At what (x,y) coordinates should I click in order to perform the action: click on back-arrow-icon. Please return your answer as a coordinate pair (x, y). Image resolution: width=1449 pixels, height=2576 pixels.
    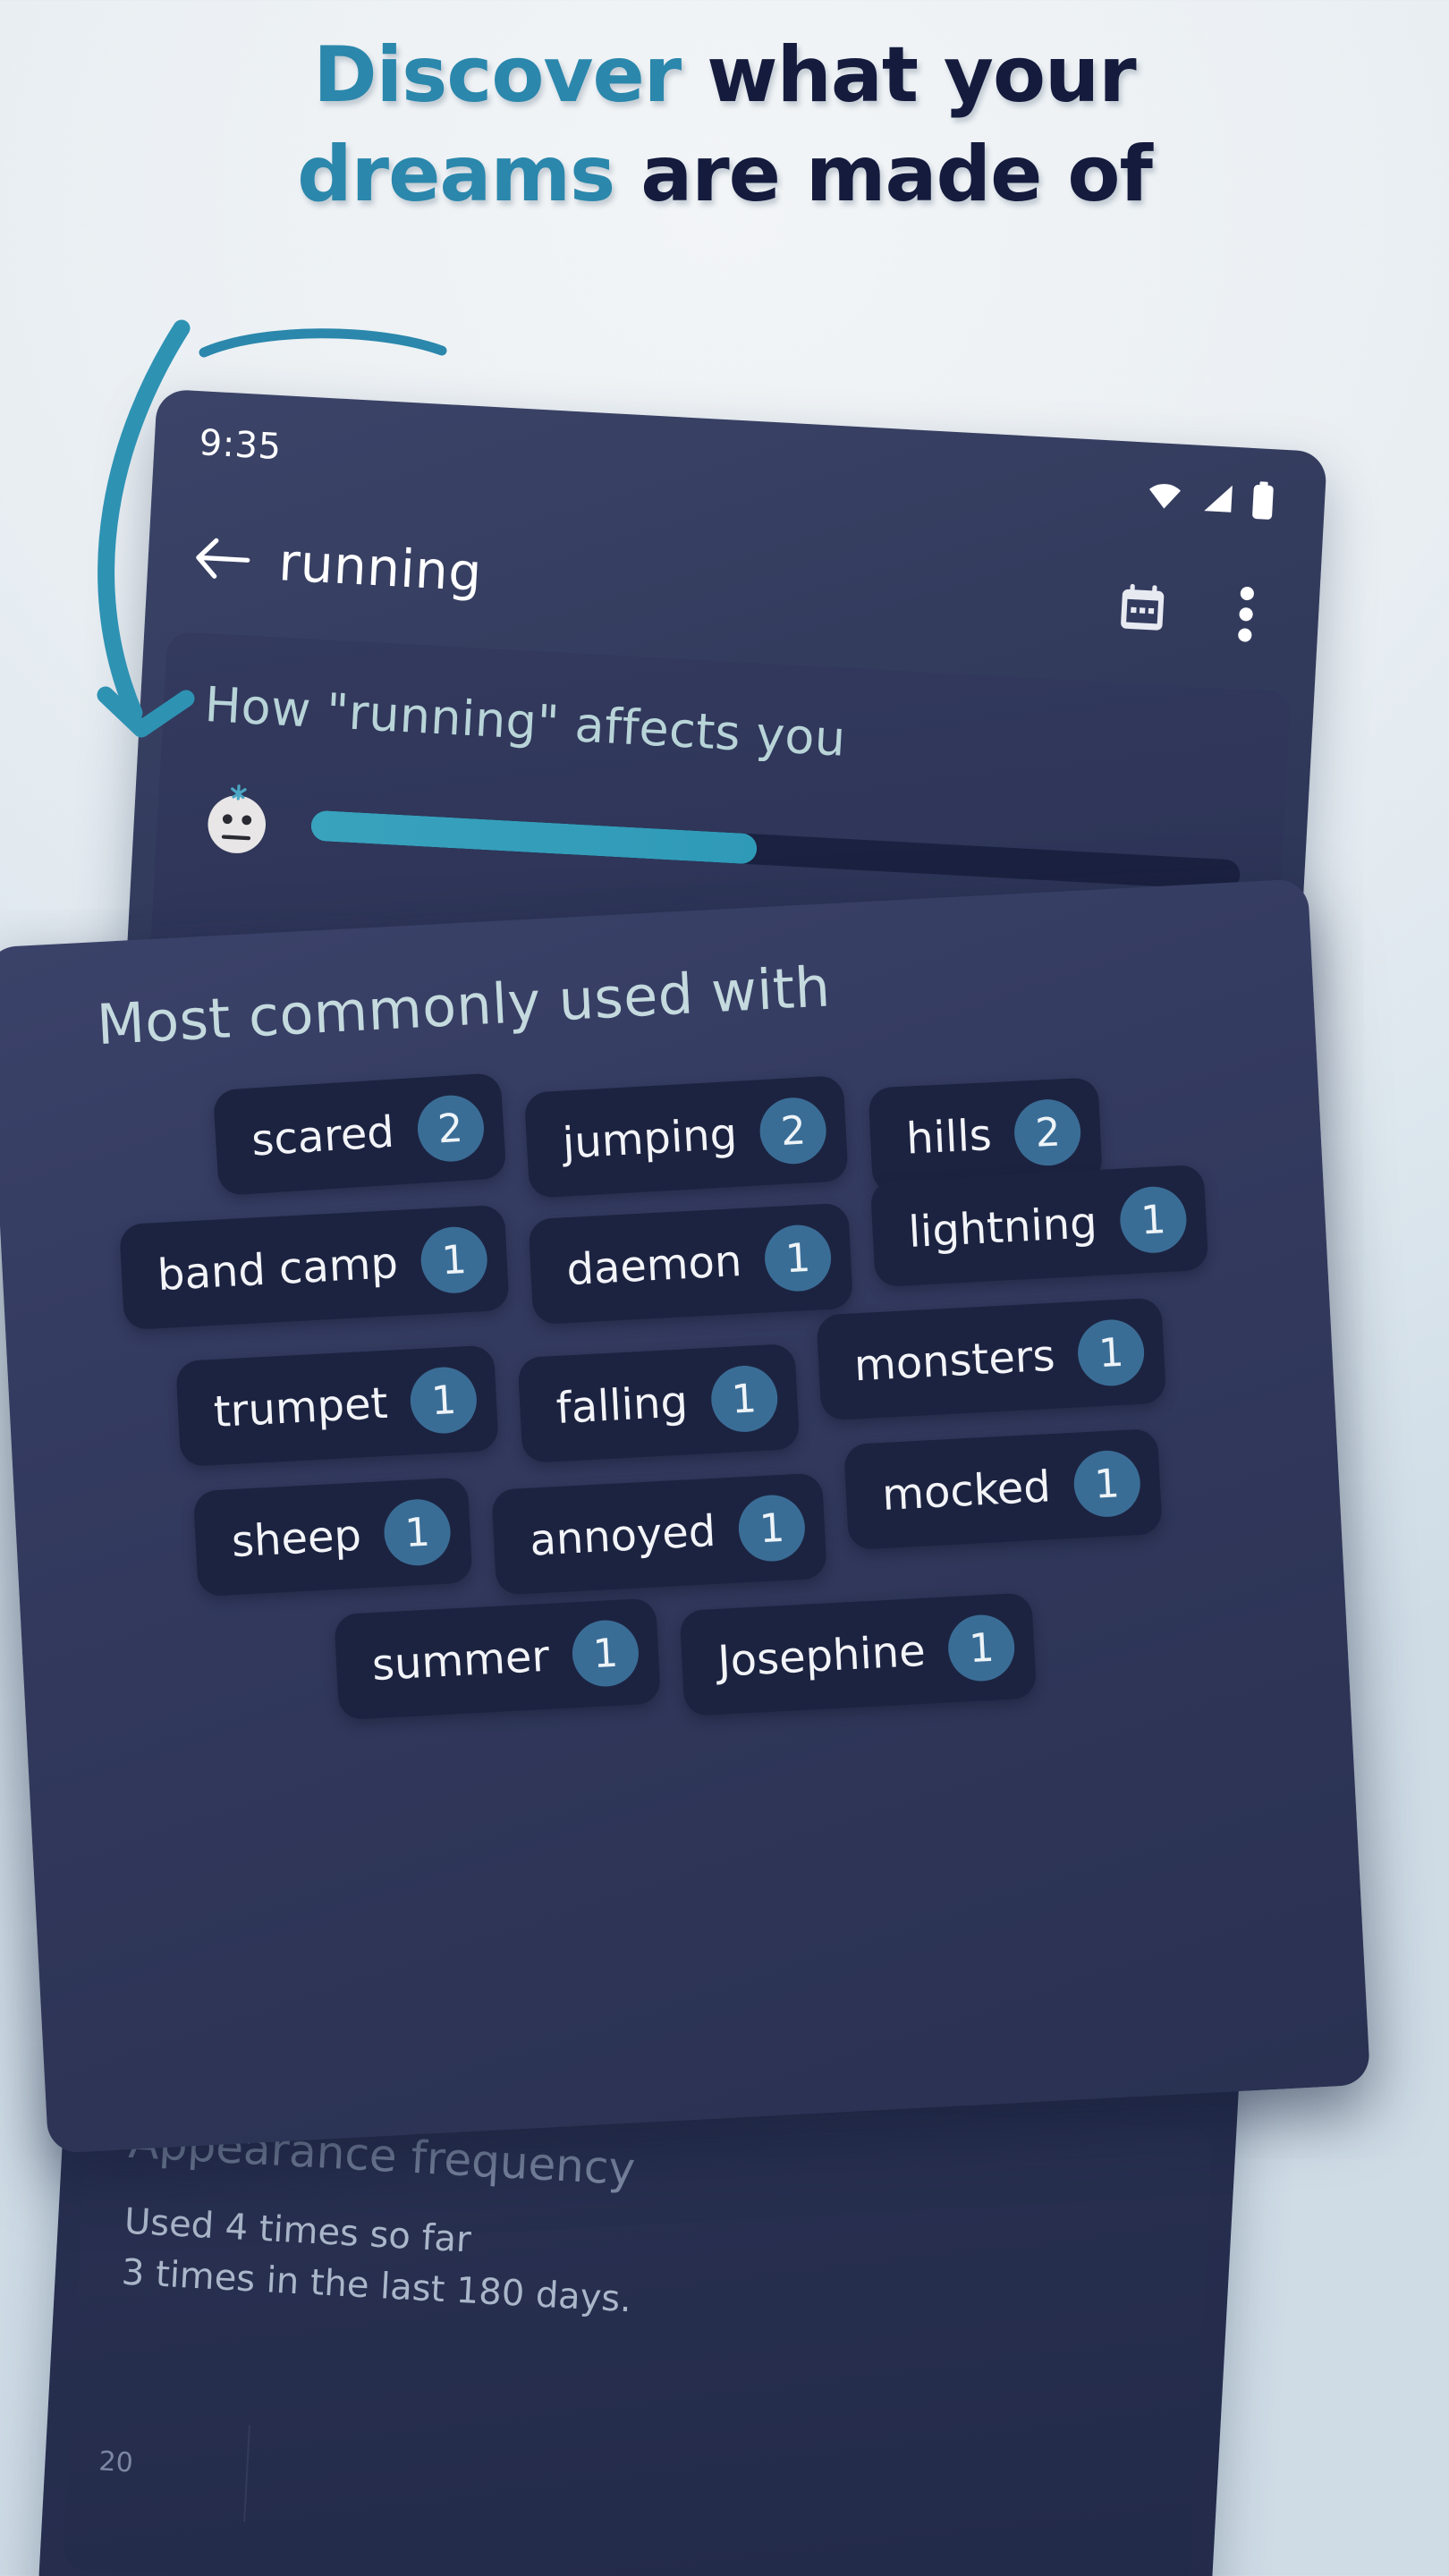
    Looking at the image, I should click on (223, 558).